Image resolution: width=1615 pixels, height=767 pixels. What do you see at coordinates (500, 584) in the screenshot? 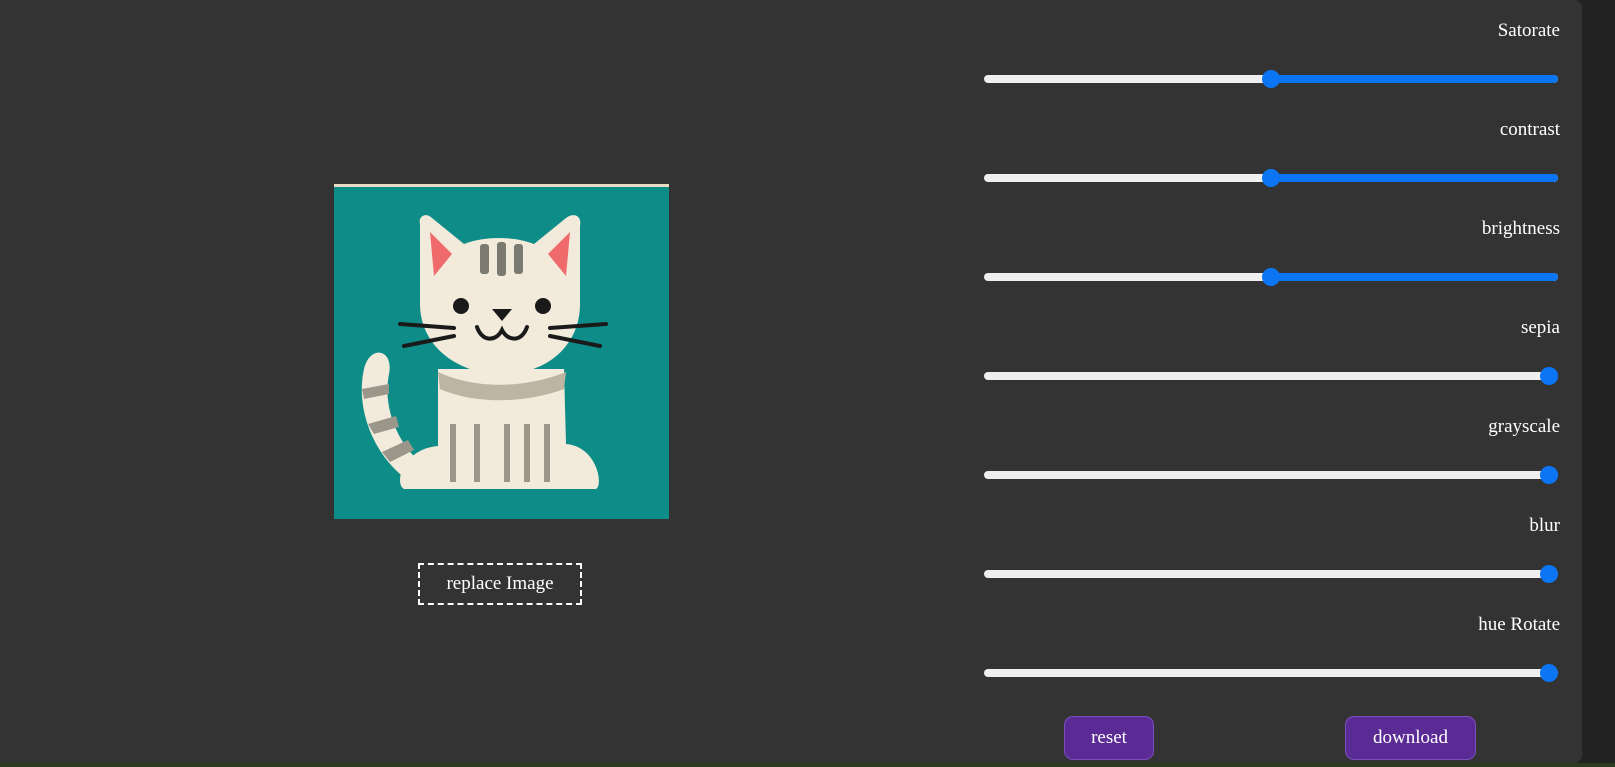
I see `replace-image-button: replace Image` at bounding box center [500, 584].